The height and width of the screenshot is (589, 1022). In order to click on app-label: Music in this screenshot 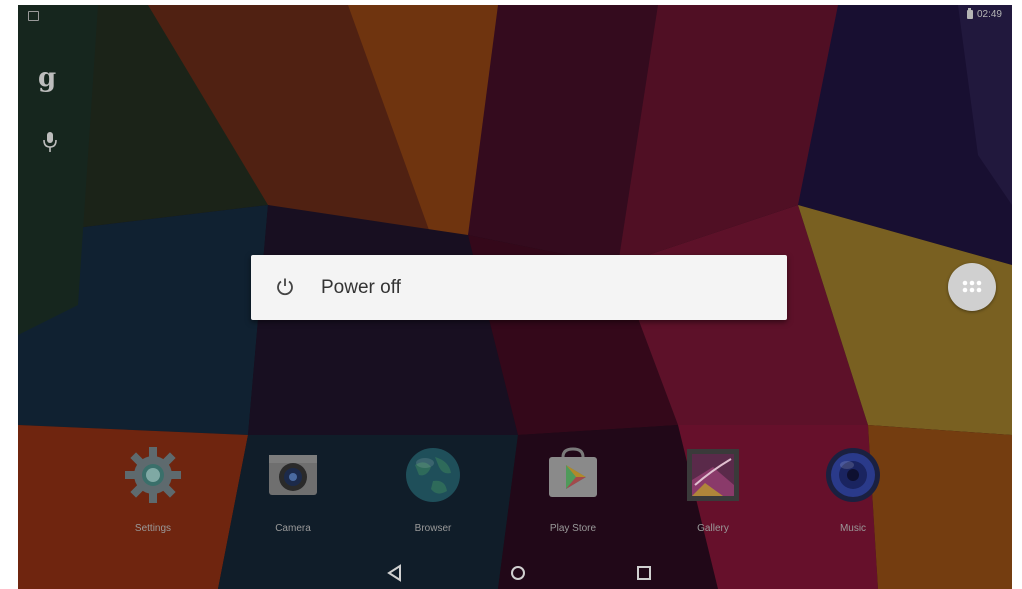, I will do `click(853, 528)`.